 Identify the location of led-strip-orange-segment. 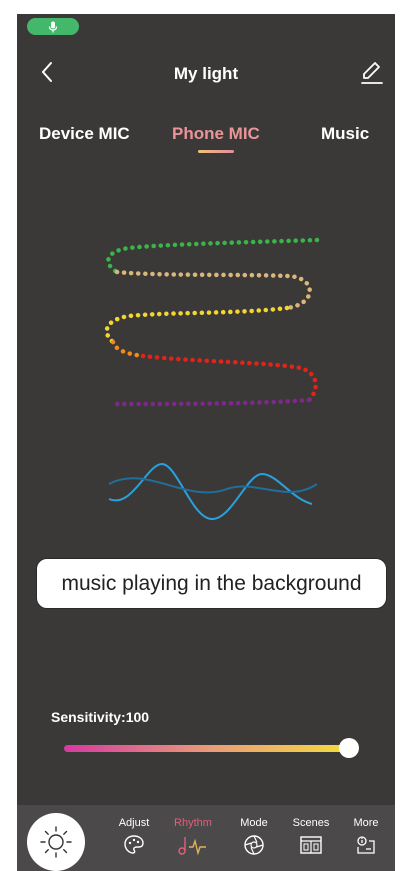
(128, 349).